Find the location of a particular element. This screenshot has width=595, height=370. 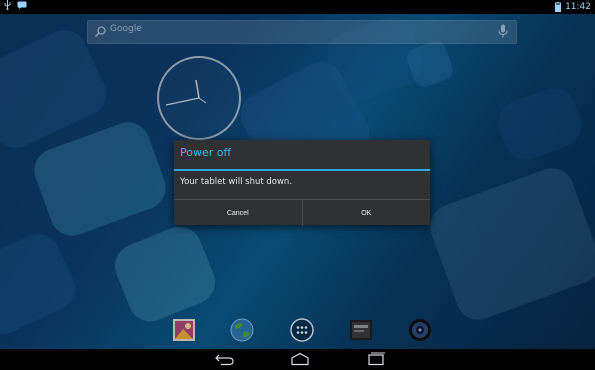

dialog-button-bar: Cancel OK is located at coordinates (302, 212).